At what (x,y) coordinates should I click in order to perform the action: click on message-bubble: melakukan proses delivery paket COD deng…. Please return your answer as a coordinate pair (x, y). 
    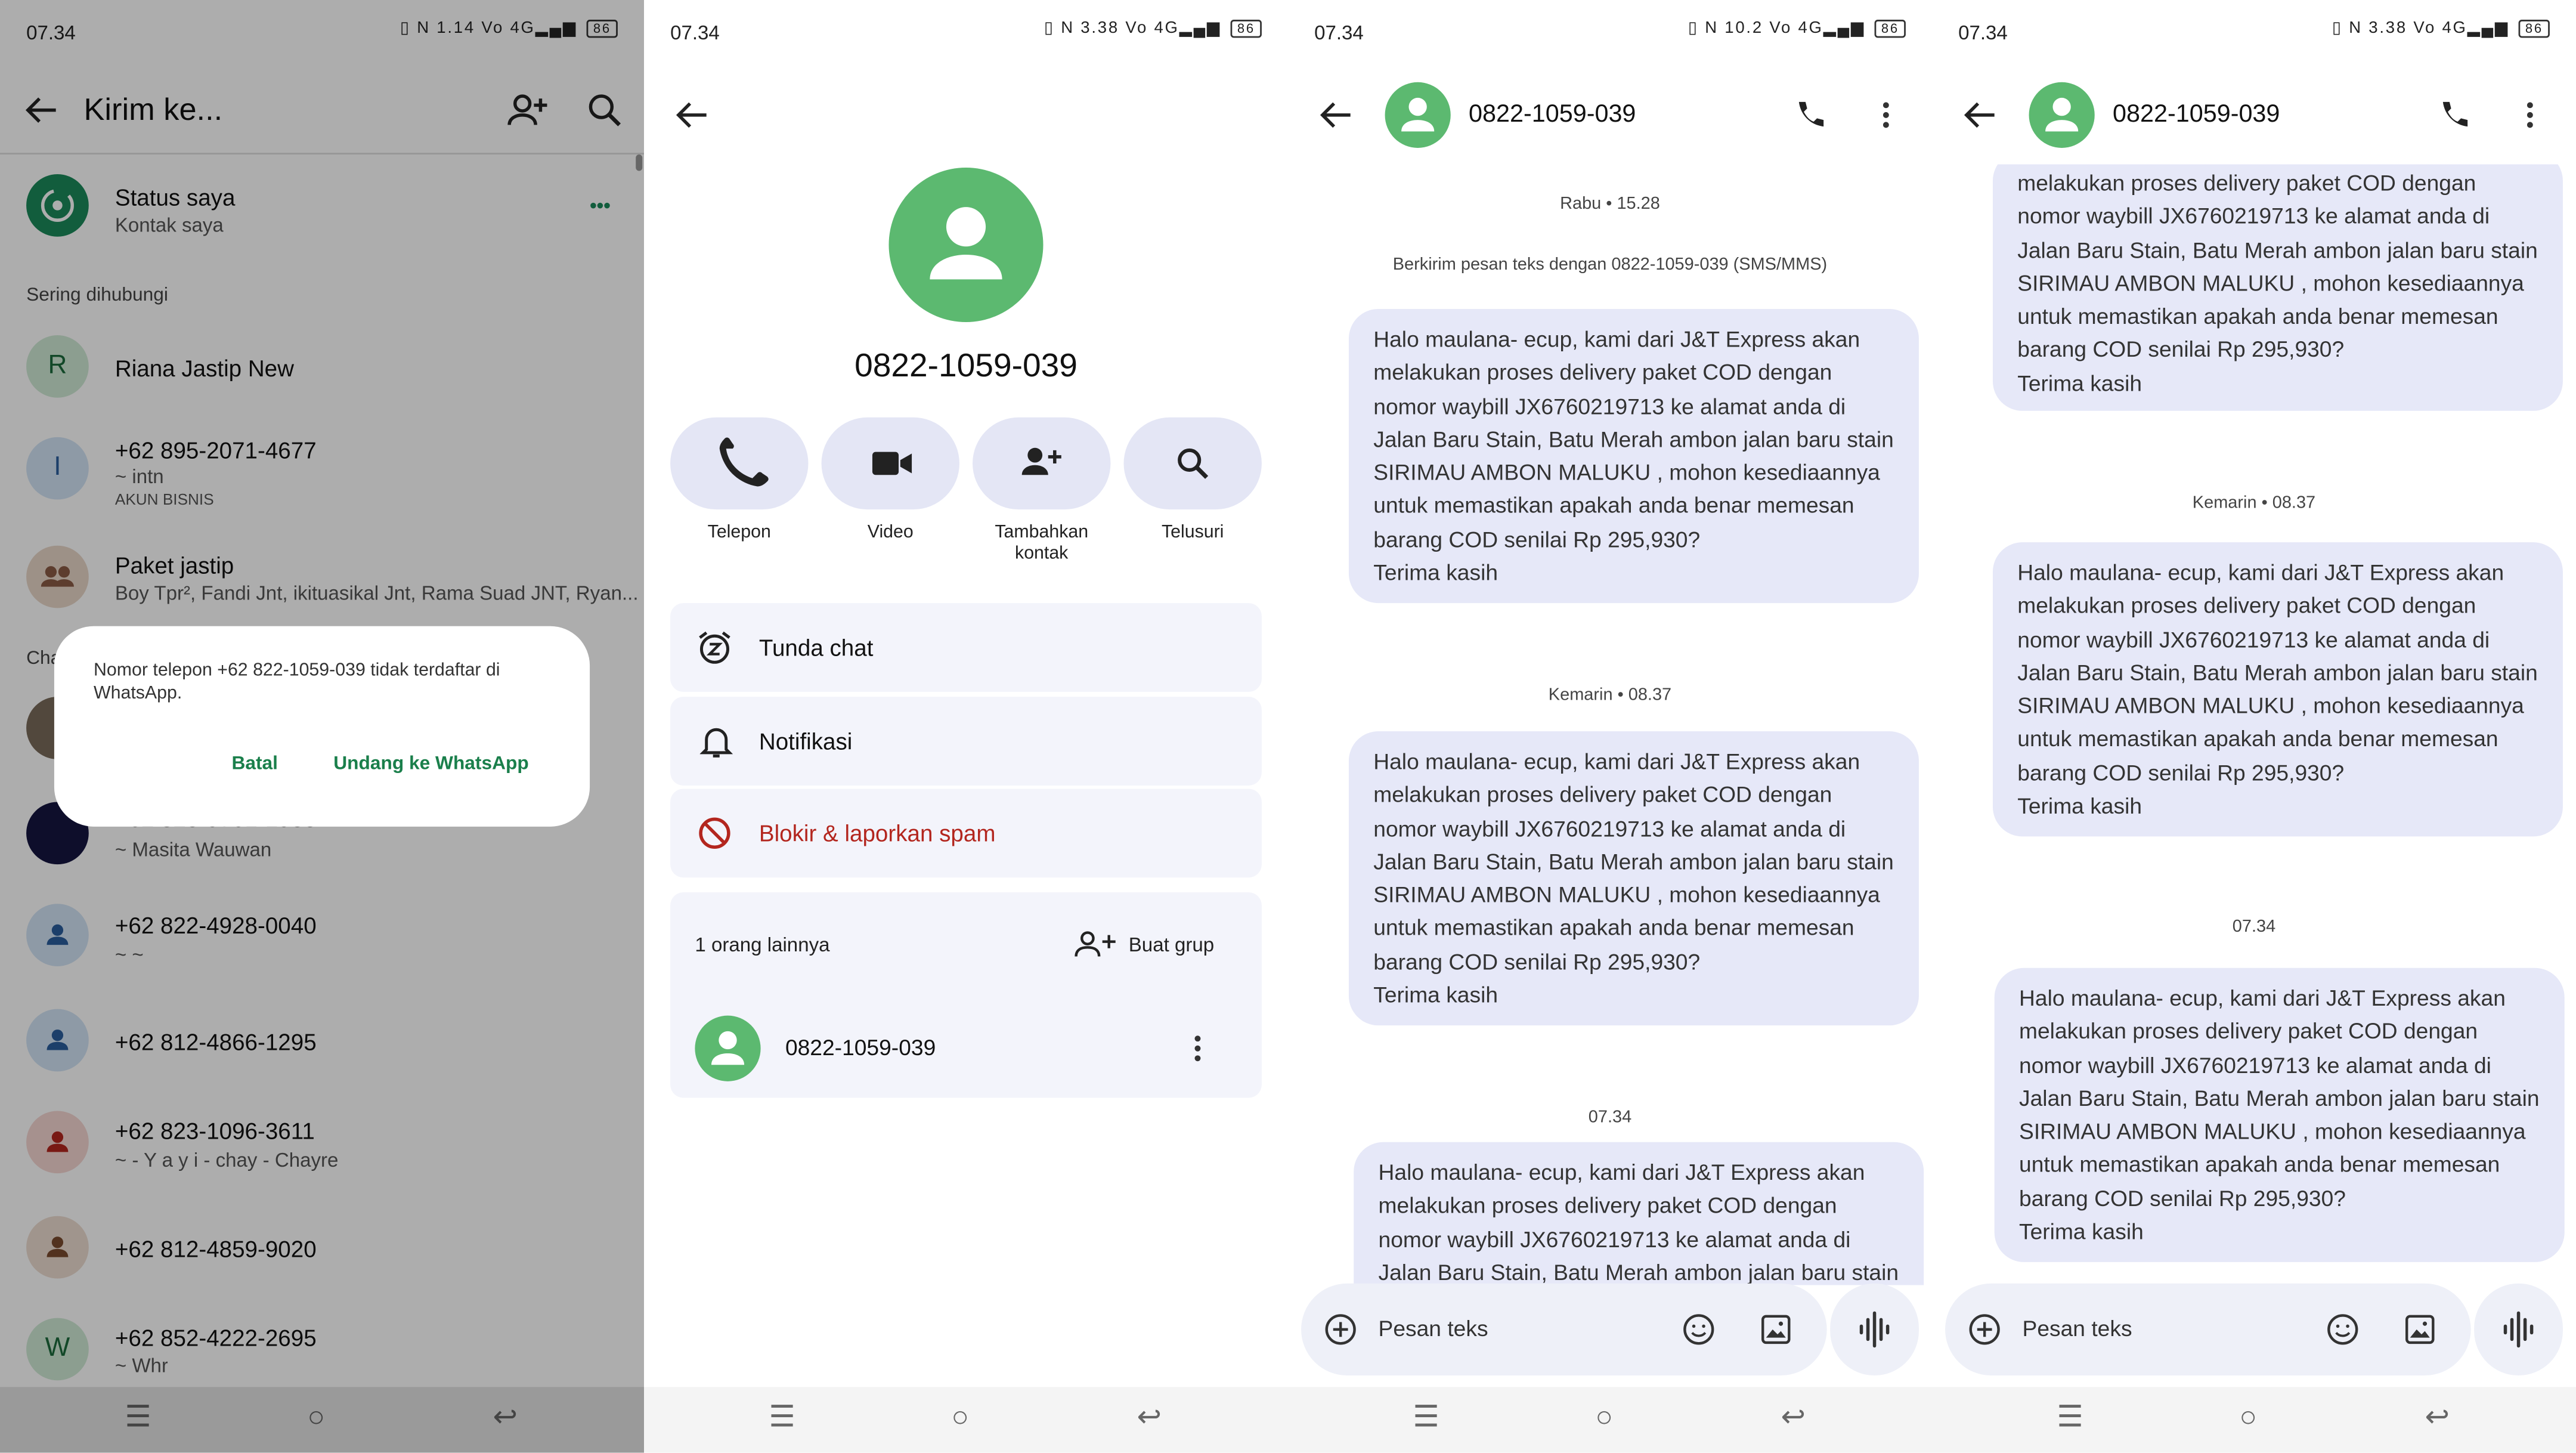
    Looking at the image, I should click on (2277, 287).